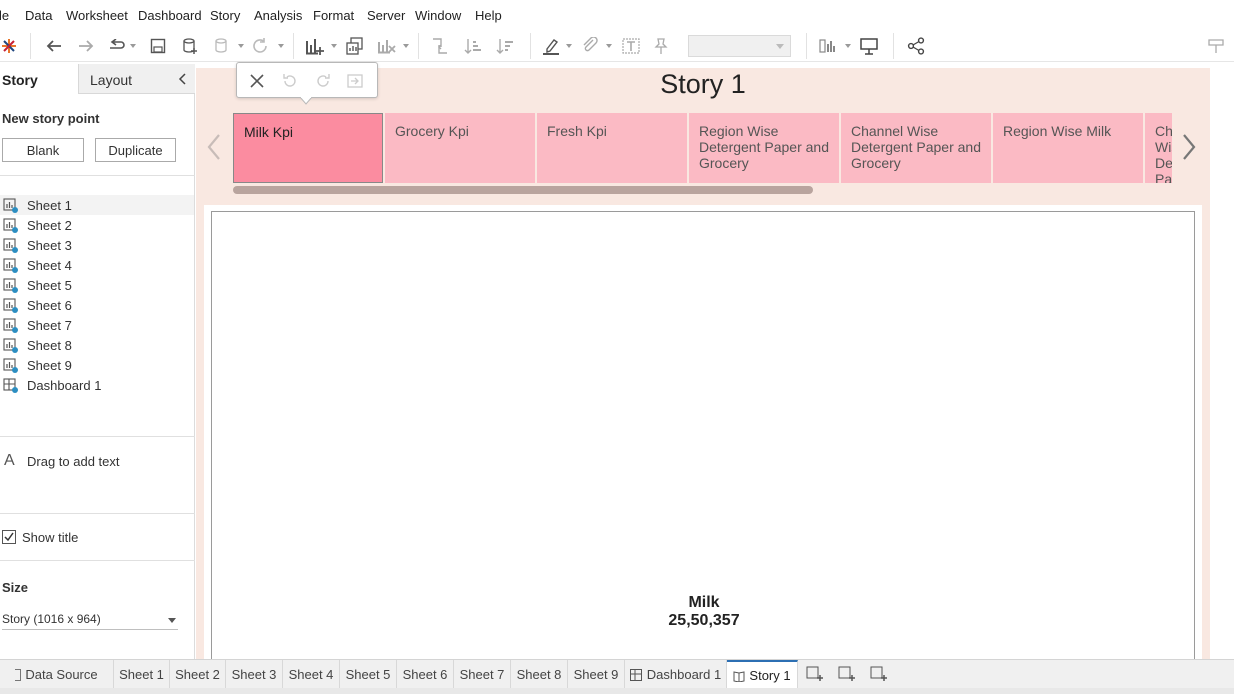 This screenshot has width=1234, height=694. Describe the element at coordinates (311, 674) in the screenshot. I see `sheet-tab: Sheet 4` at that location.